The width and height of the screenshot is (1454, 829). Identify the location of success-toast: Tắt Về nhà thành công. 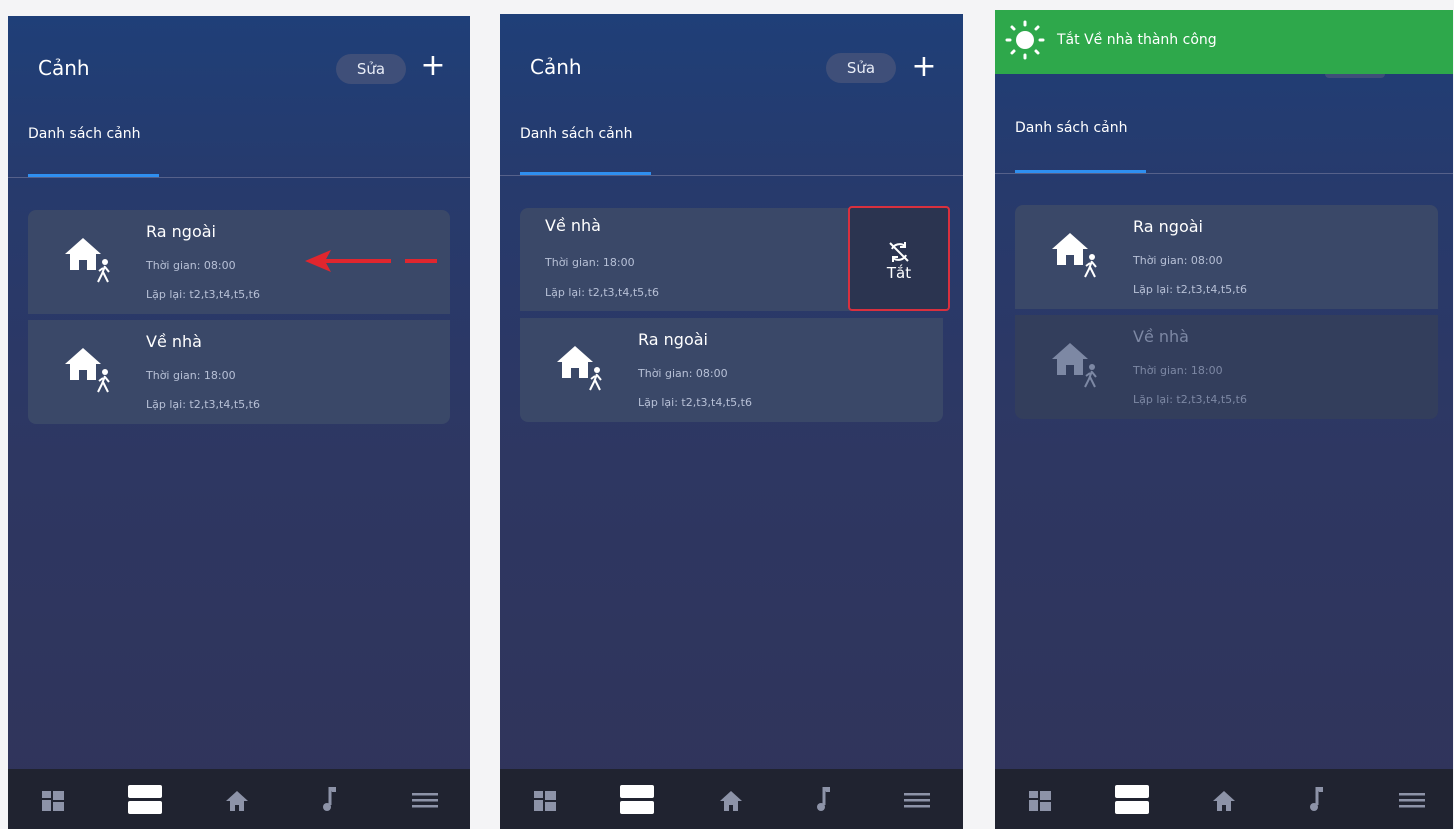
(1224, 42).